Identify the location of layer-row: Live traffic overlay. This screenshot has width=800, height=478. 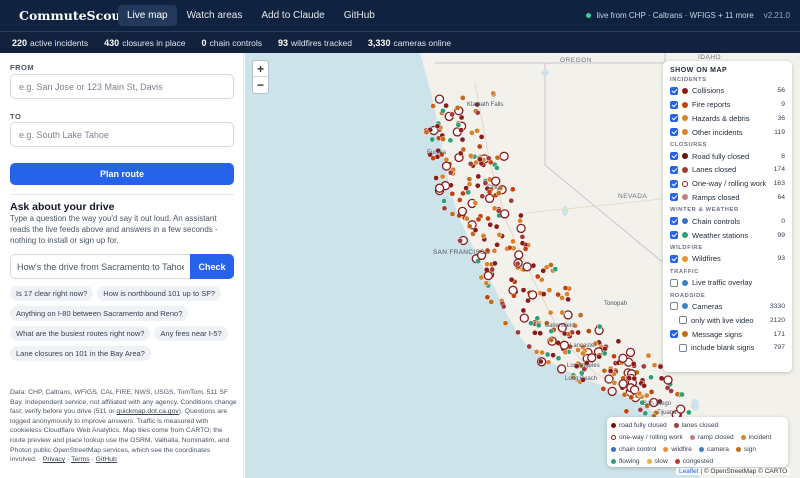
(727, 283).